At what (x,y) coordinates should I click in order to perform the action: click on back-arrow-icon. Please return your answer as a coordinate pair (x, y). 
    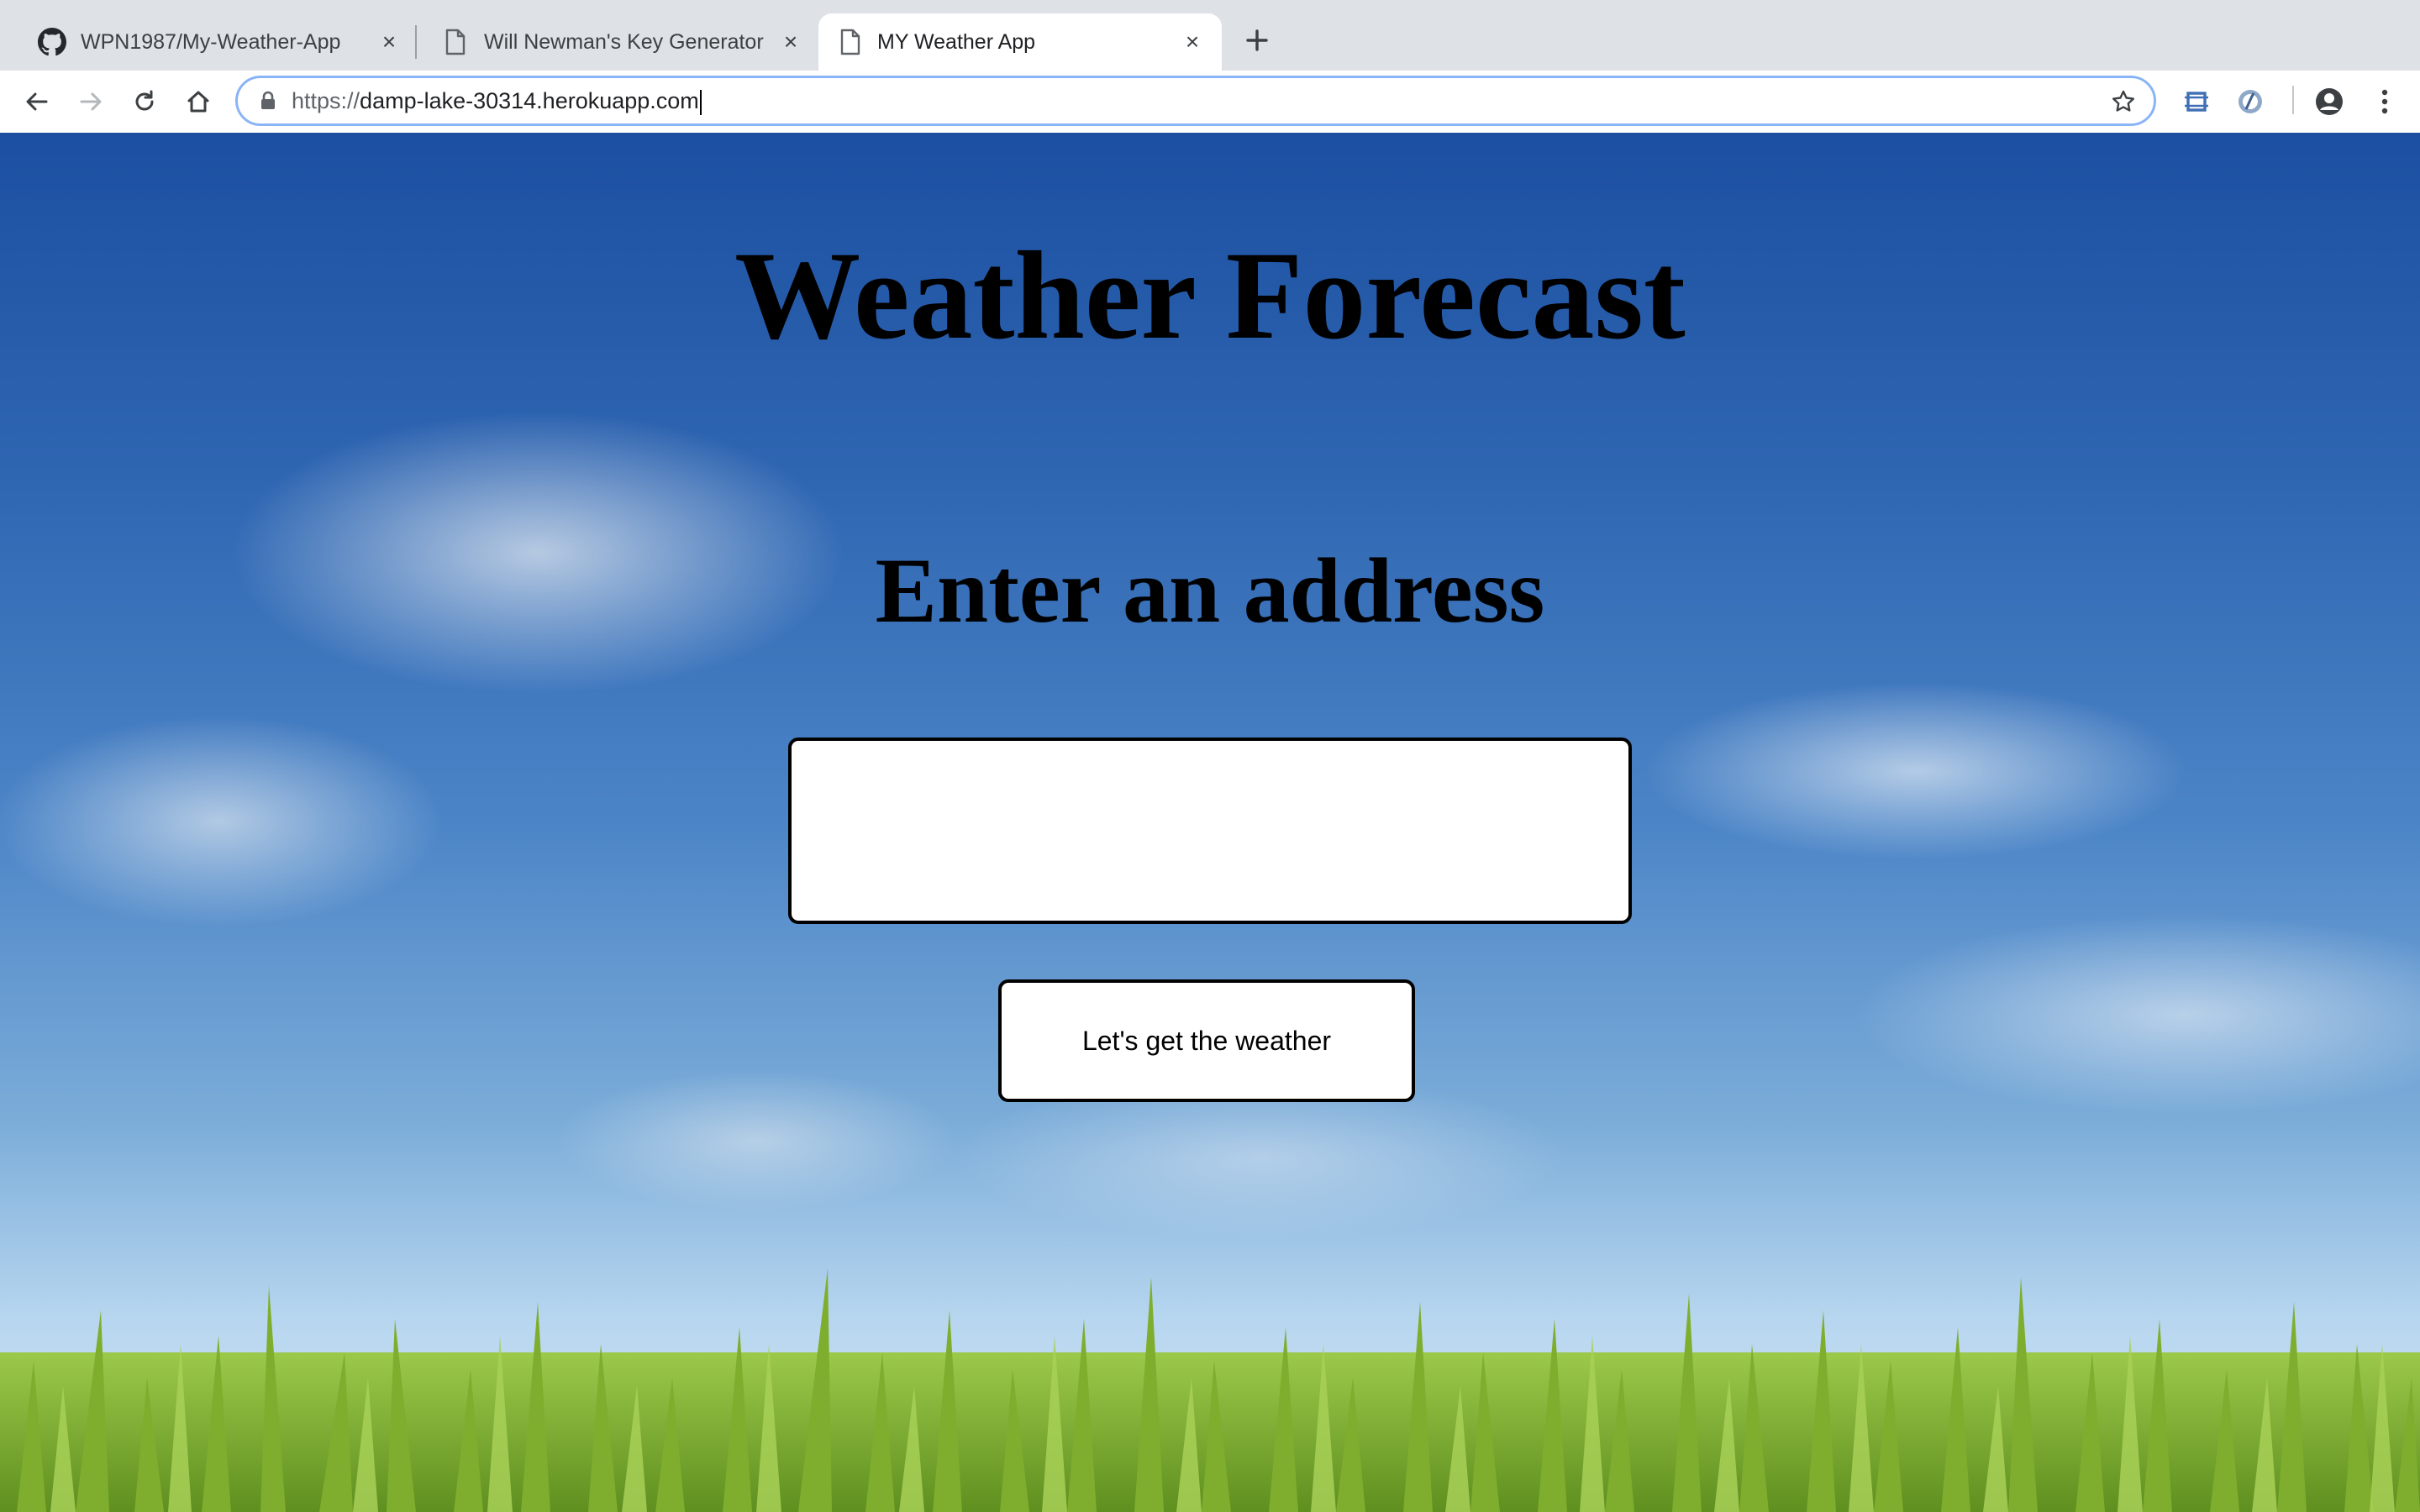
    Looking at the image, I should click on (37, 101).